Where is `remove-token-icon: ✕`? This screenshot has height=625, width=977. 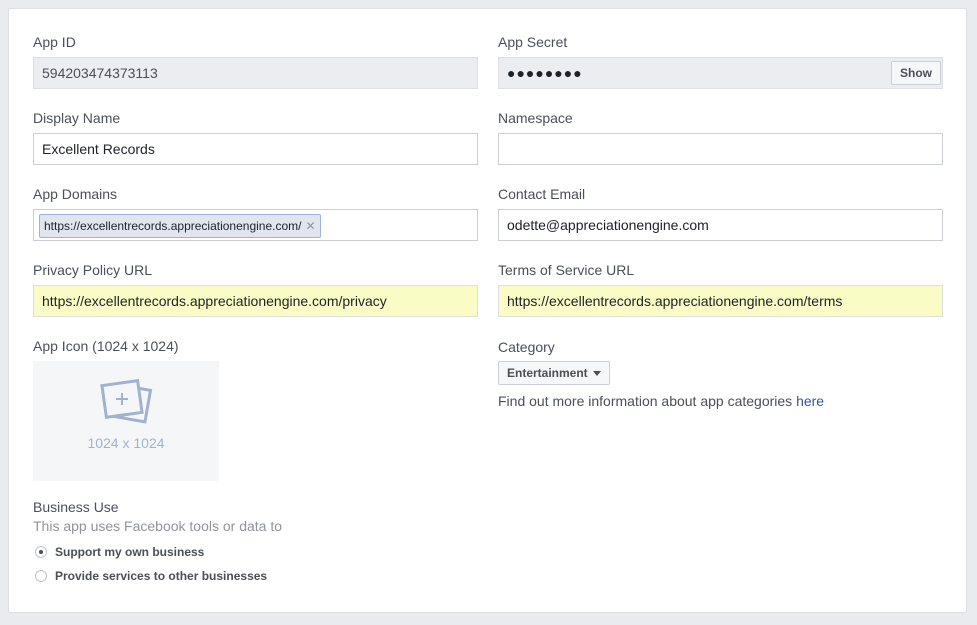
remove-token-icon: ✕ is located at coordinates (310, 226).